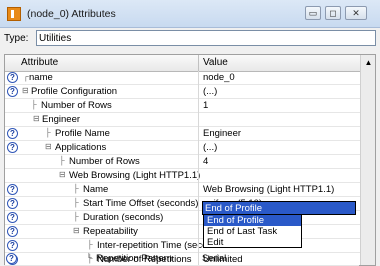  Describe the element at coordinates (368, 62) in the screenshot. I see `scroll-up-arrow-icon: ▲` at that location.